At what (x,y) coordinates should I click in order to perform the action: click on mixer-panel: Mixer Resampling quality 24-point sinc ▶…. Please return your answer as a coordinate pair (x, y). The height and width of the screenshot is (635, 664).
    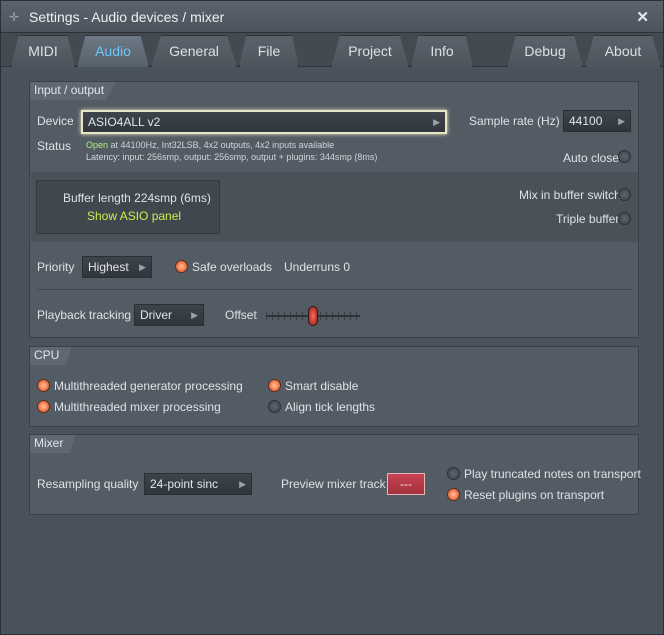
    Looking at the image, I should click on (335, 474).